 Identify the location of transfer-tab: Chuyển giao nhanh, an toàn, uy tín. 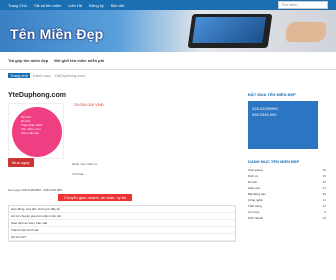
(95, 197).